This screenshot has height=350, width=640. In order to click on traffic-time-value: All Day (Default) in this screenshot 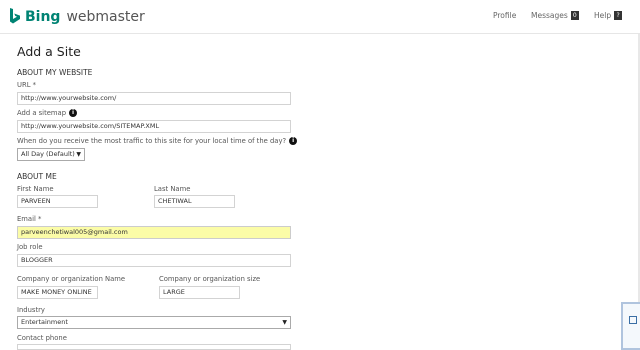, I will do `click(48, 154)`.